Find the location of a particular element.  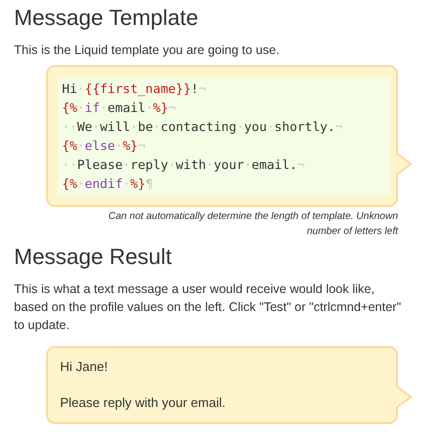

message-text: Hi Jane! is located at coordinates (84, 367).